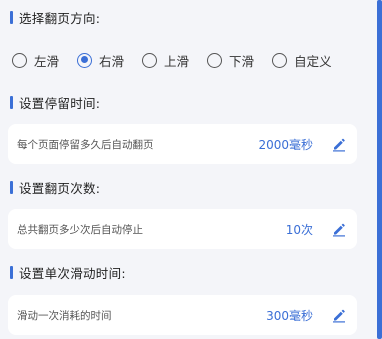 Image resolution: width=382 pixels, height=339 pixels. Describe the element at coordinates (72, 273) in the screenshot. I see `section-title-swipe-time: 设置单次滑动时间:` at that location.